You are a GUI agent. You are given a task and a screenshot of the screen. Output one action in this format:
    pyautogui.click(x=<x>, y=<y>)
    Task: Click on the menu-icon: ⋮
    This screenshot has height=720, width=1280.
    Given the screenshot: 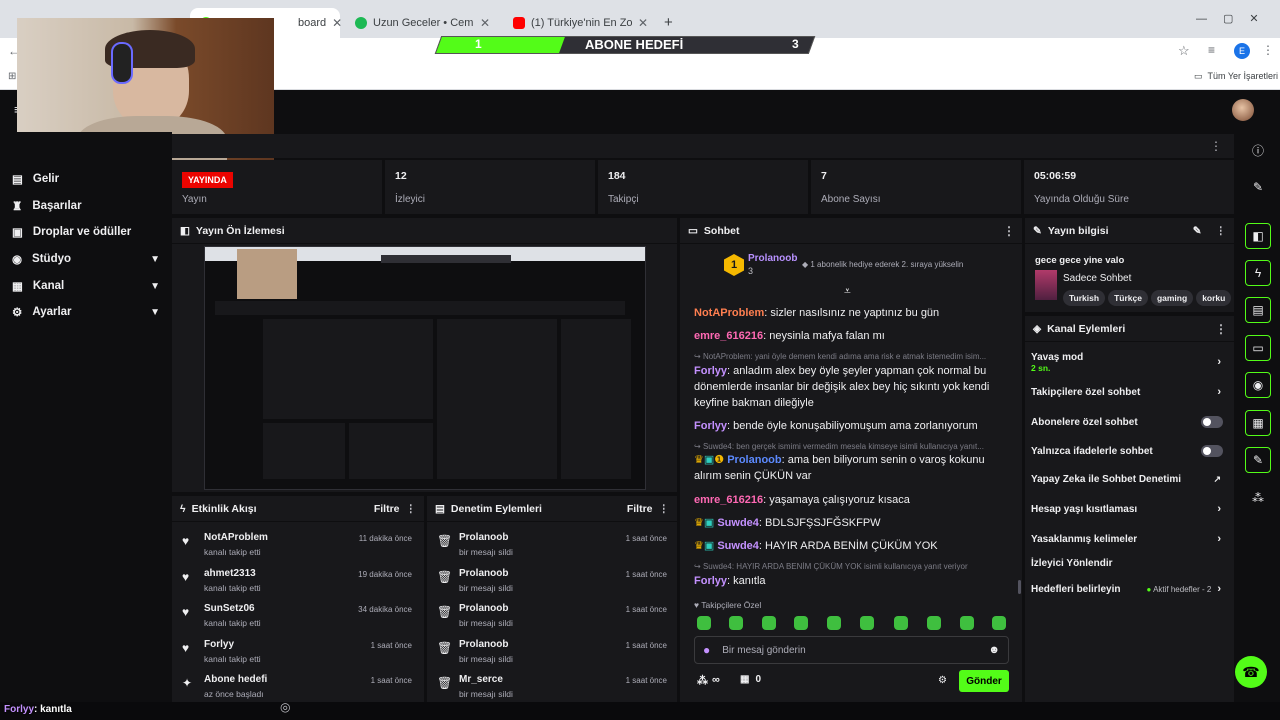 What is the action you would take?
    pyautogui.click(x=1268, y=50)
    